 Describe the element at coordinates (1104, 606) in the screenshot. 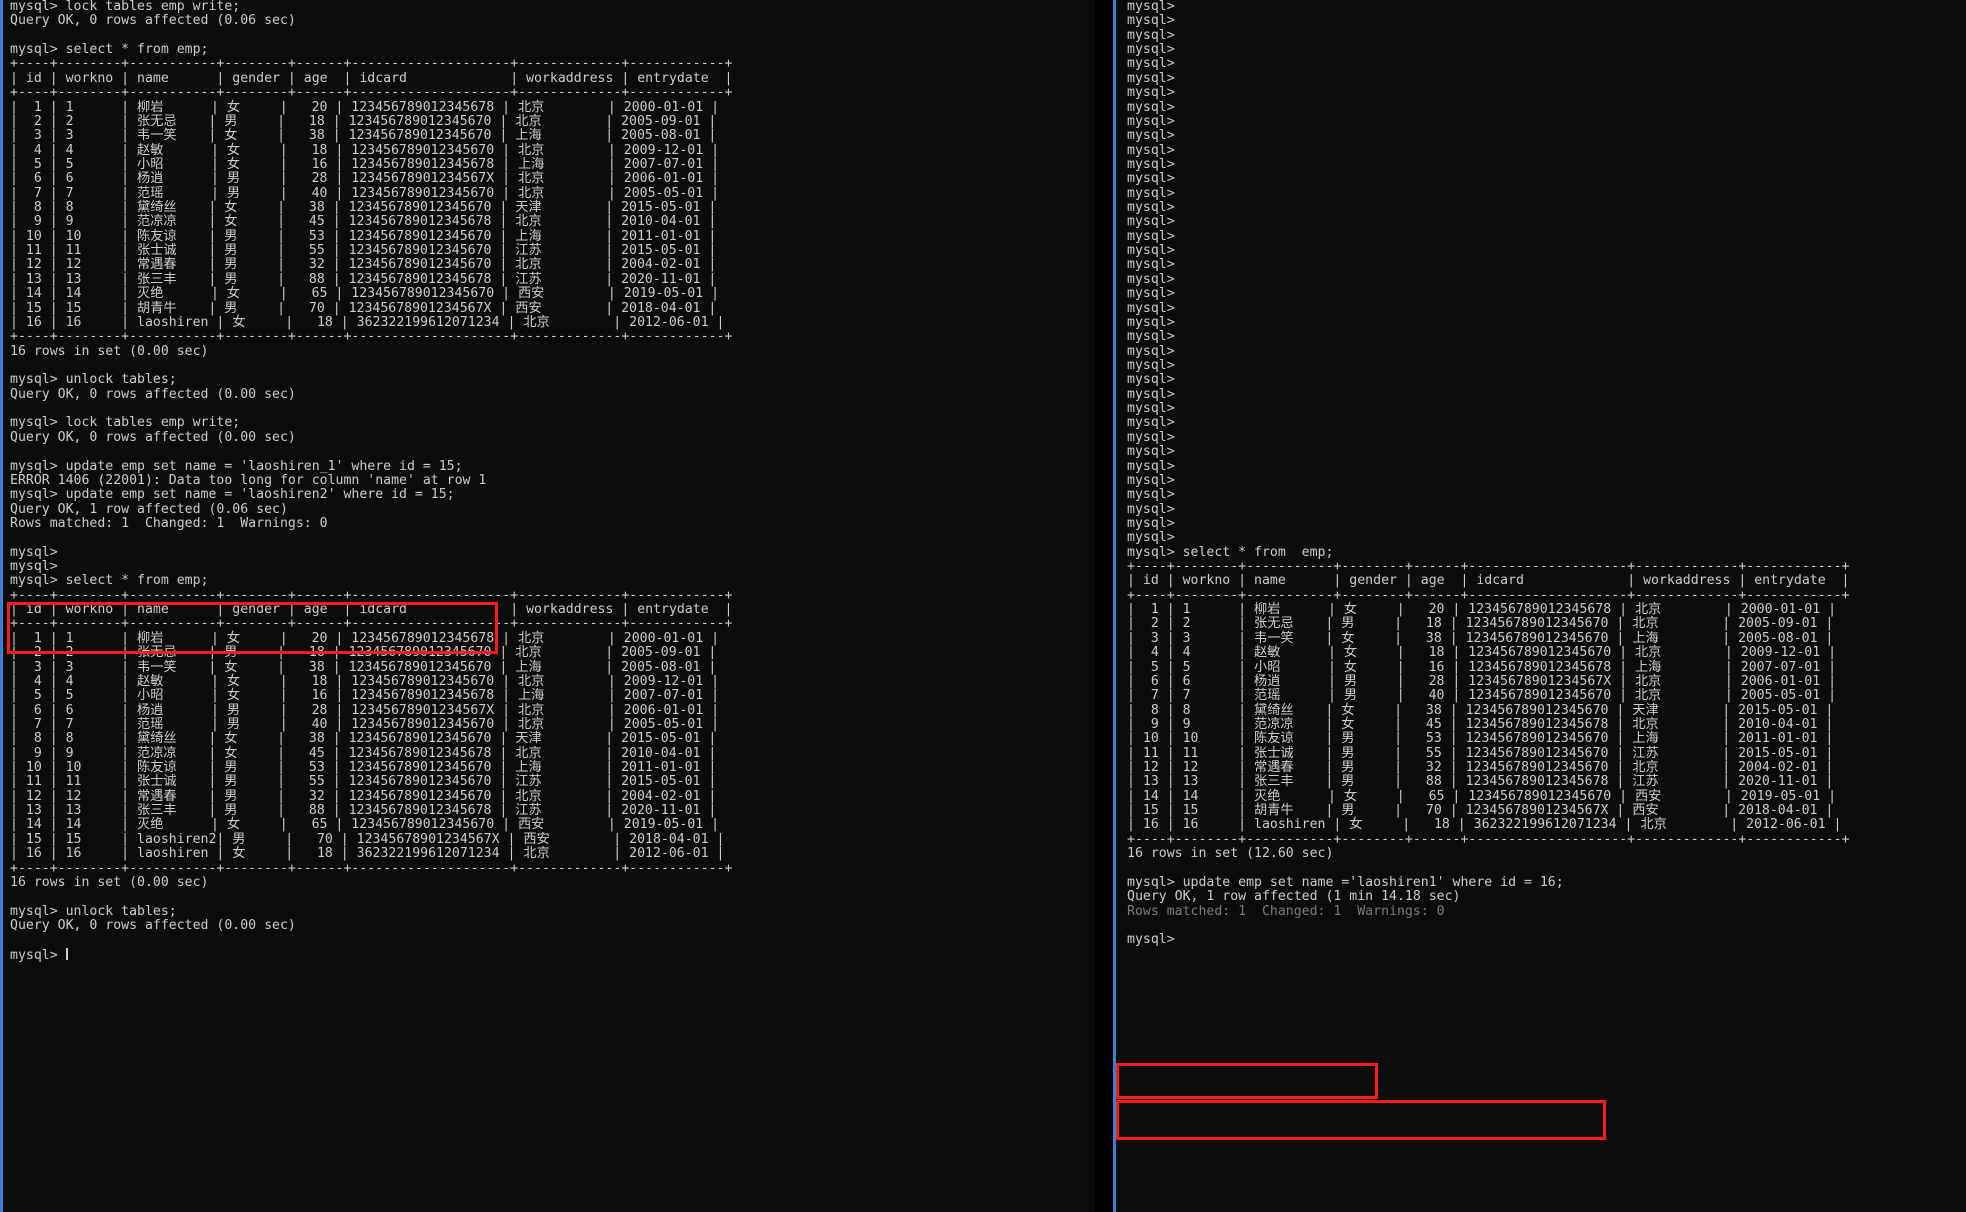

I see `pane-divider` at that location.